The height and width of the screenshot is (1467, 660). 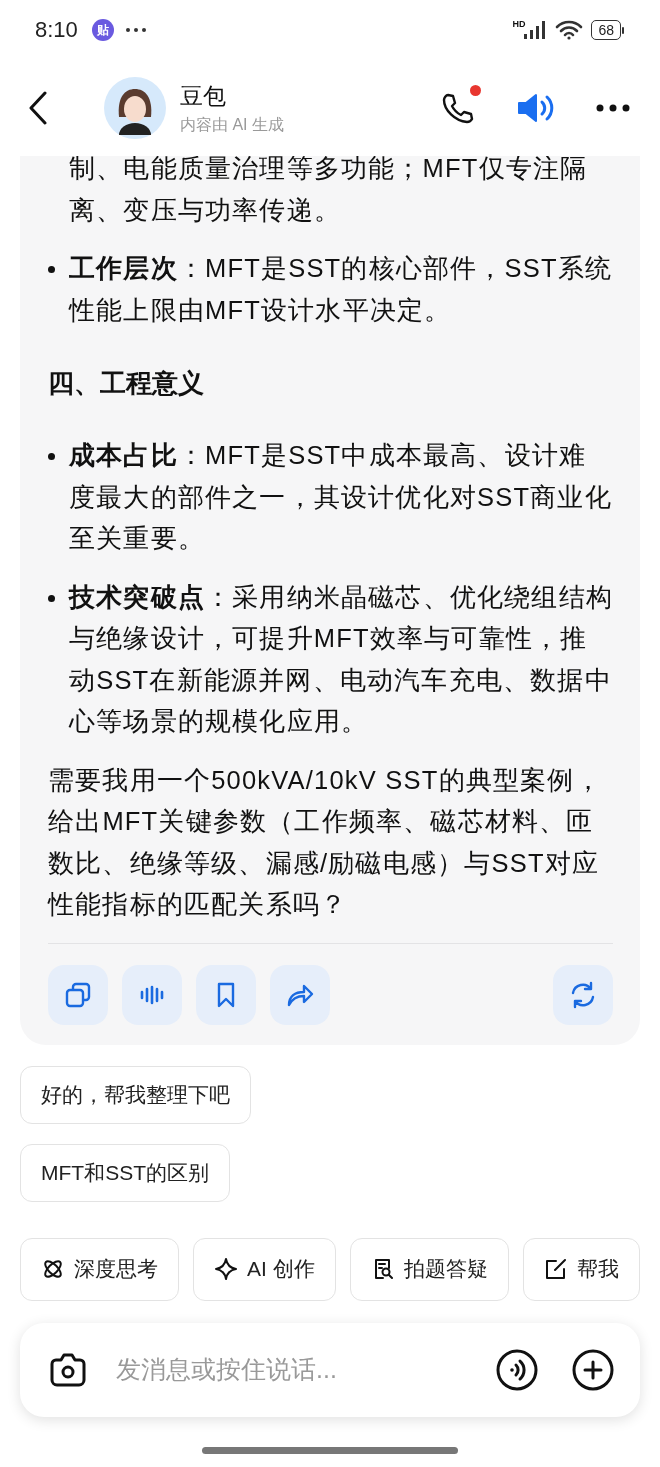 I want to click on atom-icon, so click(x=53, y=1269).